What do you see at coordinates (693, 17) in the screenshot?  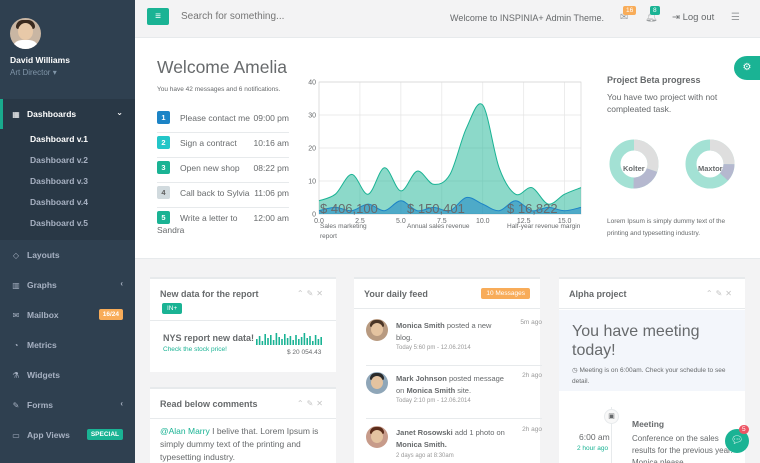 I see `logout-link: ⇥ Log out` at bounding box center [693, 17].